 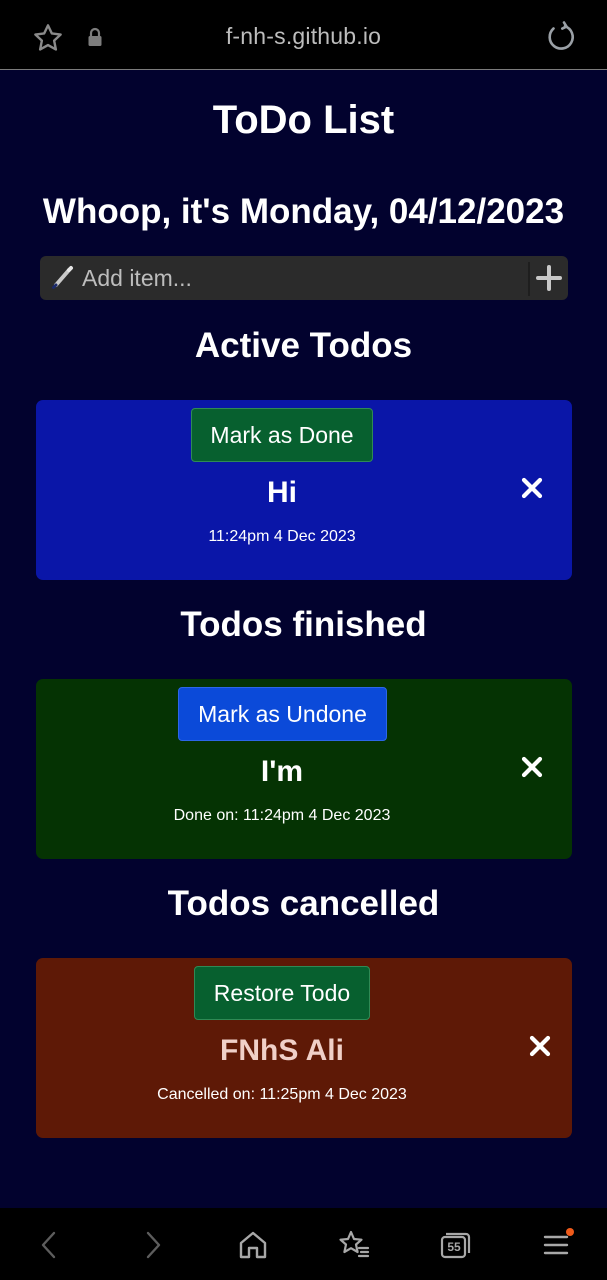 I want to click on tabs-button: 55, so click(x=455, y=1245).